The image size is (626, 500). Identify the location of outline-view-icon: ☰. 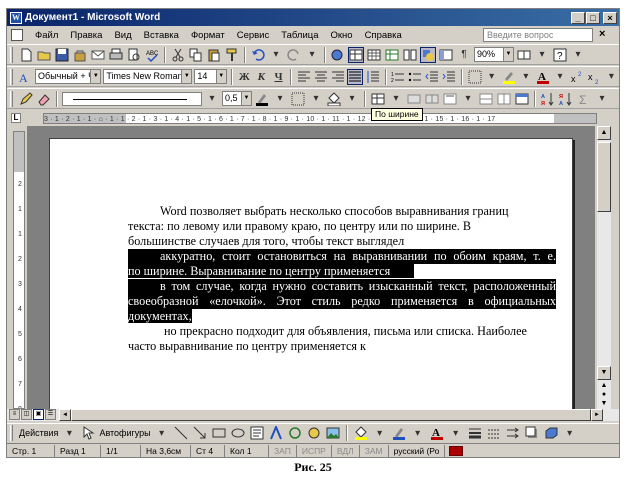
(50, 414).